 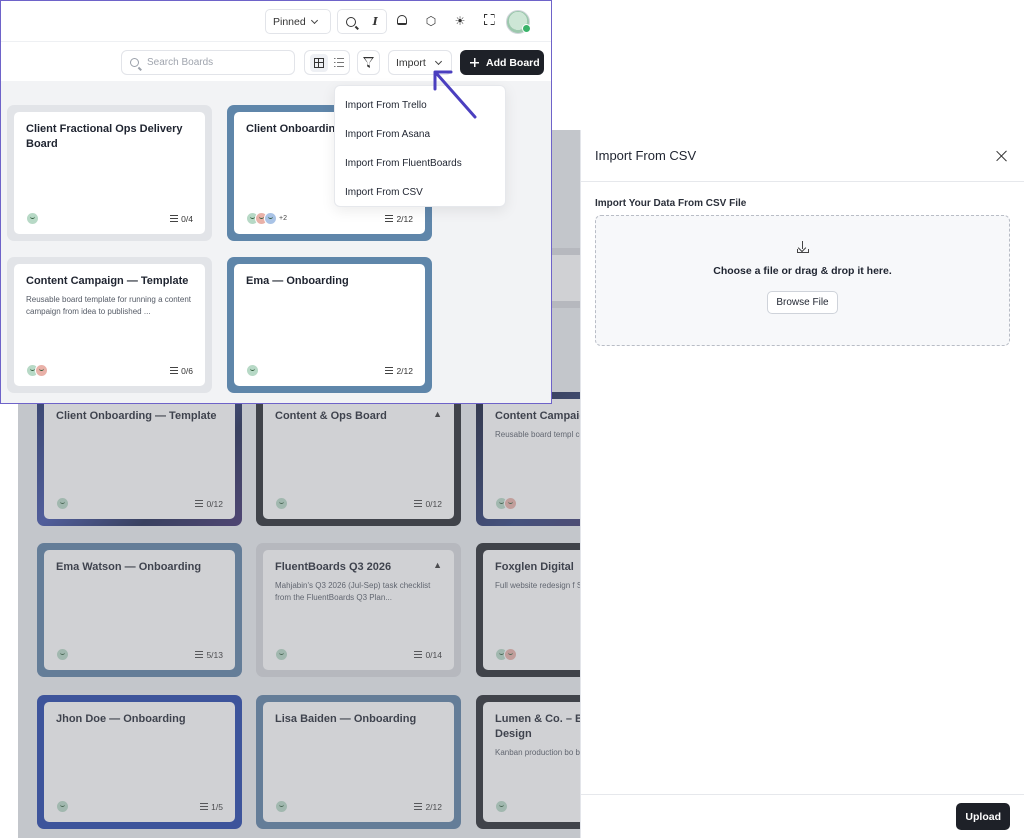 What do you see at coordinates (136, 416) in the screenshot?
I see `board-title: Client Onboarding — Template` at bounding box center [136, 416].